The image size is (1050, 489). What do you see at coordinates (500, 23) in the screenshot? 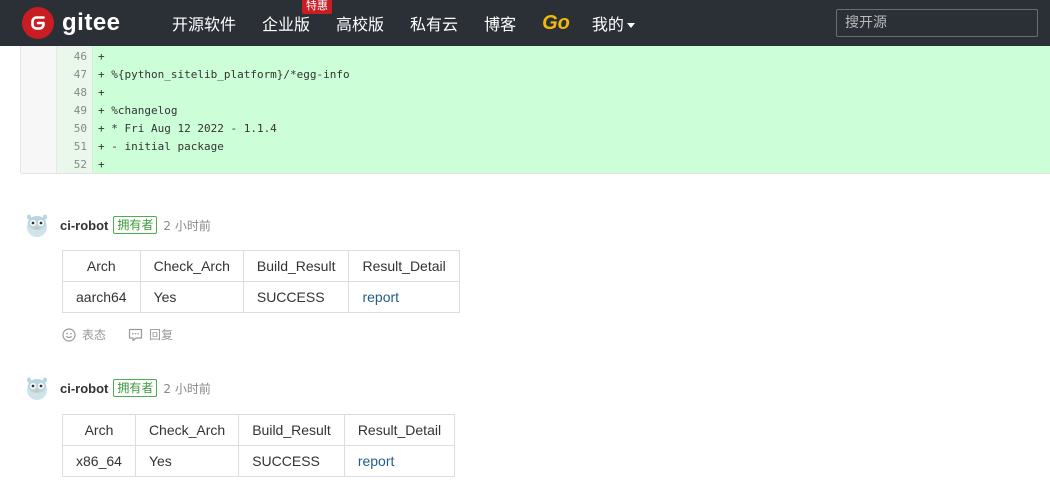
I see `nav-blog: 博客` at bounding box center [500, 23].